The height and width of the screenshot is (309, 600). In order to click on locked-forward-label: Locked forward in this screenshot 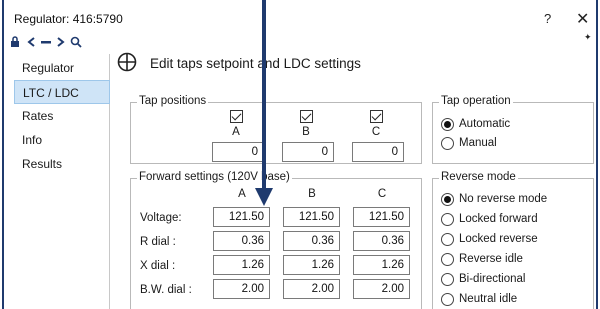, I will do `click(498, 219)`.